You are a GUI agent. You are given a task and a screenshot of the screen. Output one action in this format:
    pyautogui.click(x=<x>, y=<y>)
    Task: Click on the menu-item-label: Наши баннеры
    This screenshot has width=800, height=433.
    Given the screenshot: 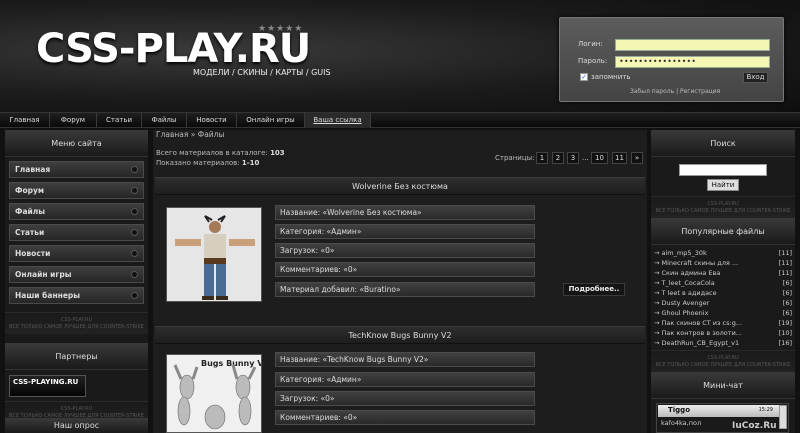 What is the action you would take?
    pyautogui.click(x=48, y=295)
    